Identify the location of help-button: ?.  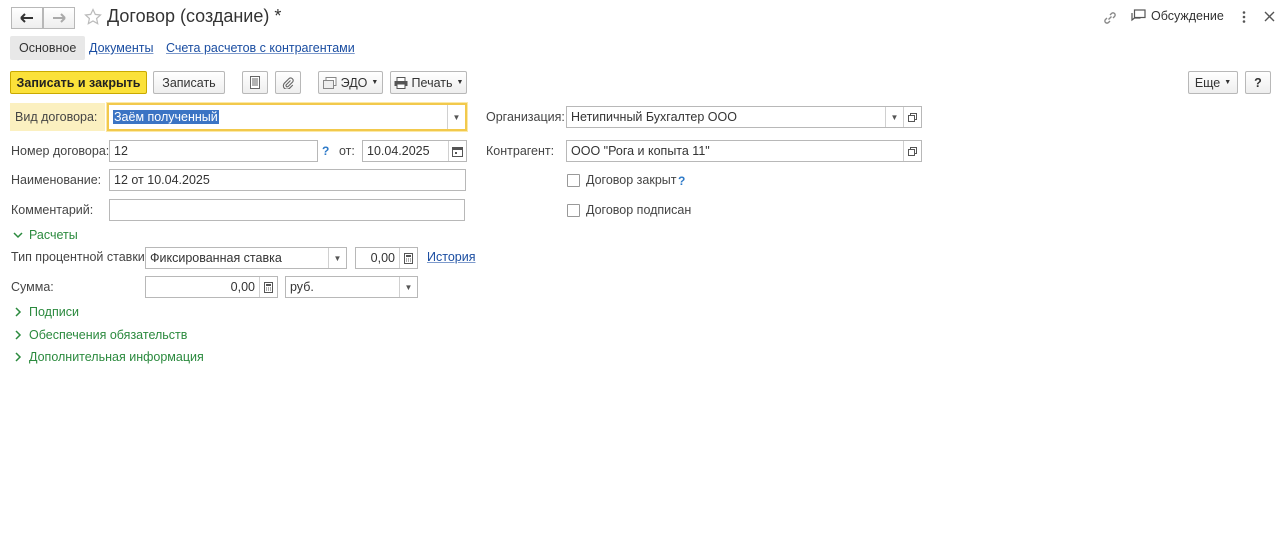
(1258, 82).